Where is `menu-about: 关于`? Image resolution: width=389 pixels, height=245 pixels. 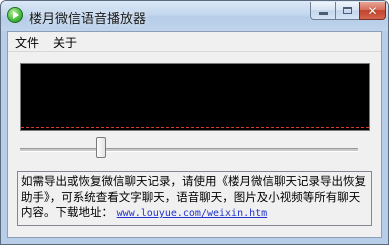
menu-about: 关于 is located at coordinates (65, 42).